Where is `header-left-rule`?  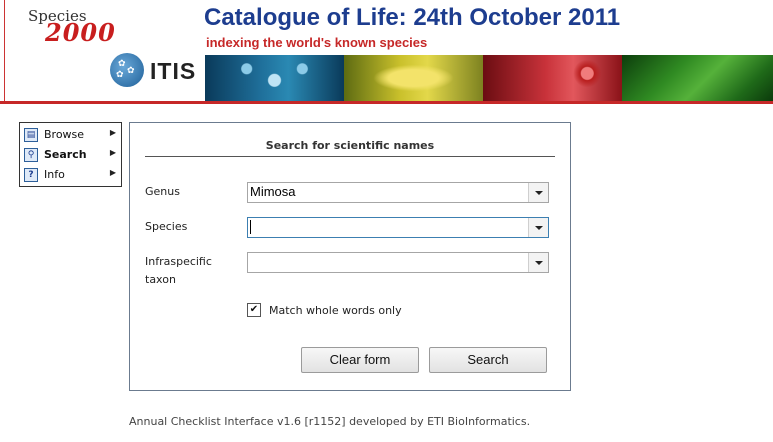 header-left-rule is located at coordinates (4, 51).